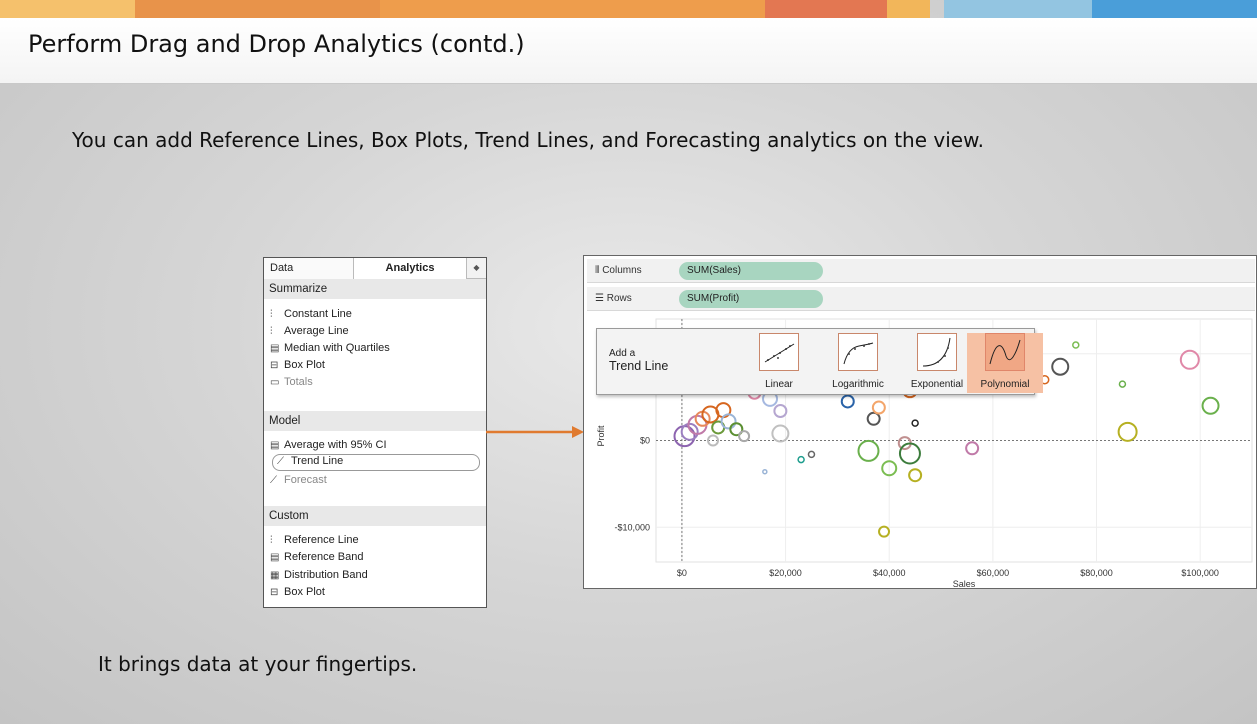 This screenshot has height=724, width=1257. I want to click on slide-title: Perform Drag and Drop Analytics (contd.), so click(276, 44).